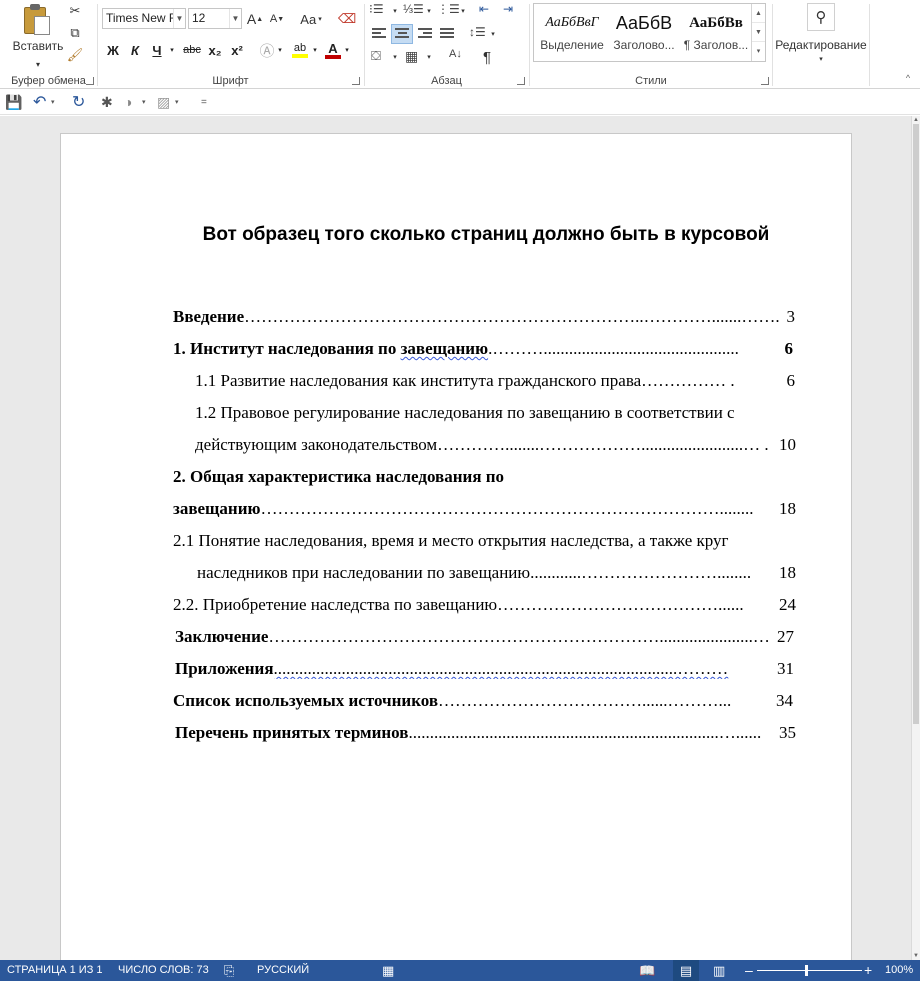 This screenshot has width=920, height=981. I want to click on paste-button, so click(37, 20).